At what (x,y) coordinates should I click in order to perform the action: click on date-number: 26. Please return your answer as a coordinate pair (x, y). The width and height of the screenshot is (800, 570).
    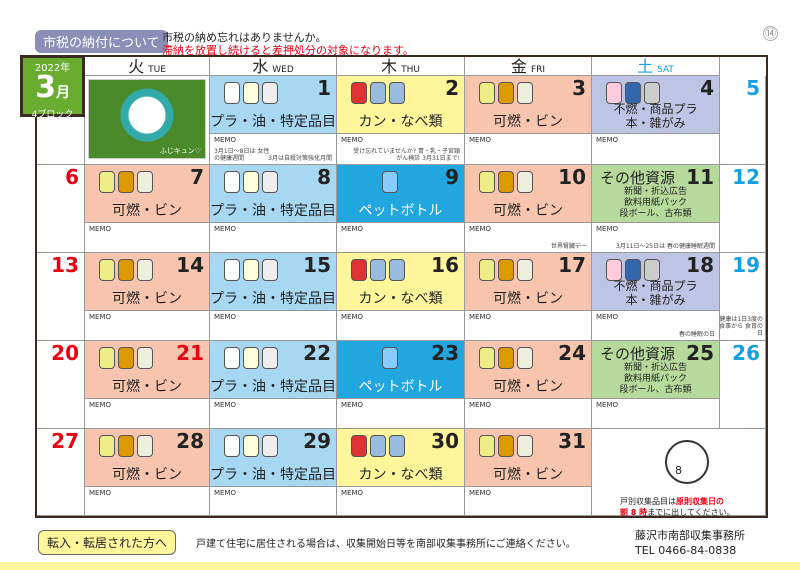
    Looking at the image, I should click on (746, 353).